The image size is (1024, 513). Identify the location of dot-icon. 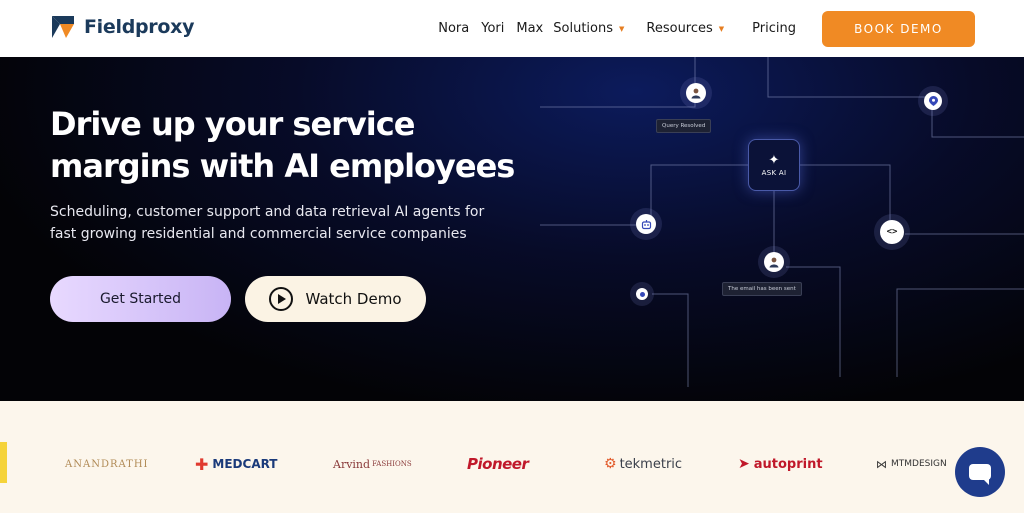
(642, 294).